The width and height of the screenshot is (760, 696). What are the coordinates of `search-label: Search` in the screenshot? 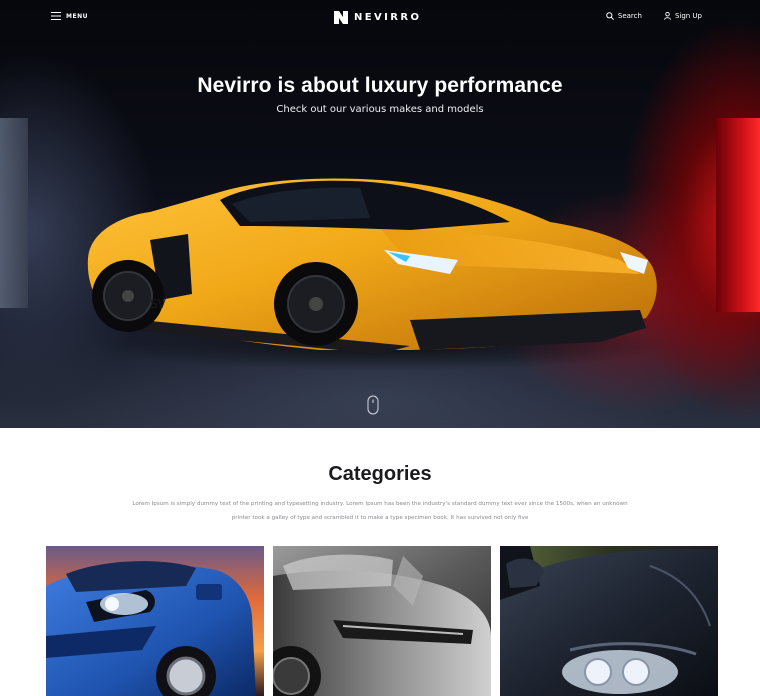 It's located at (629, 16).